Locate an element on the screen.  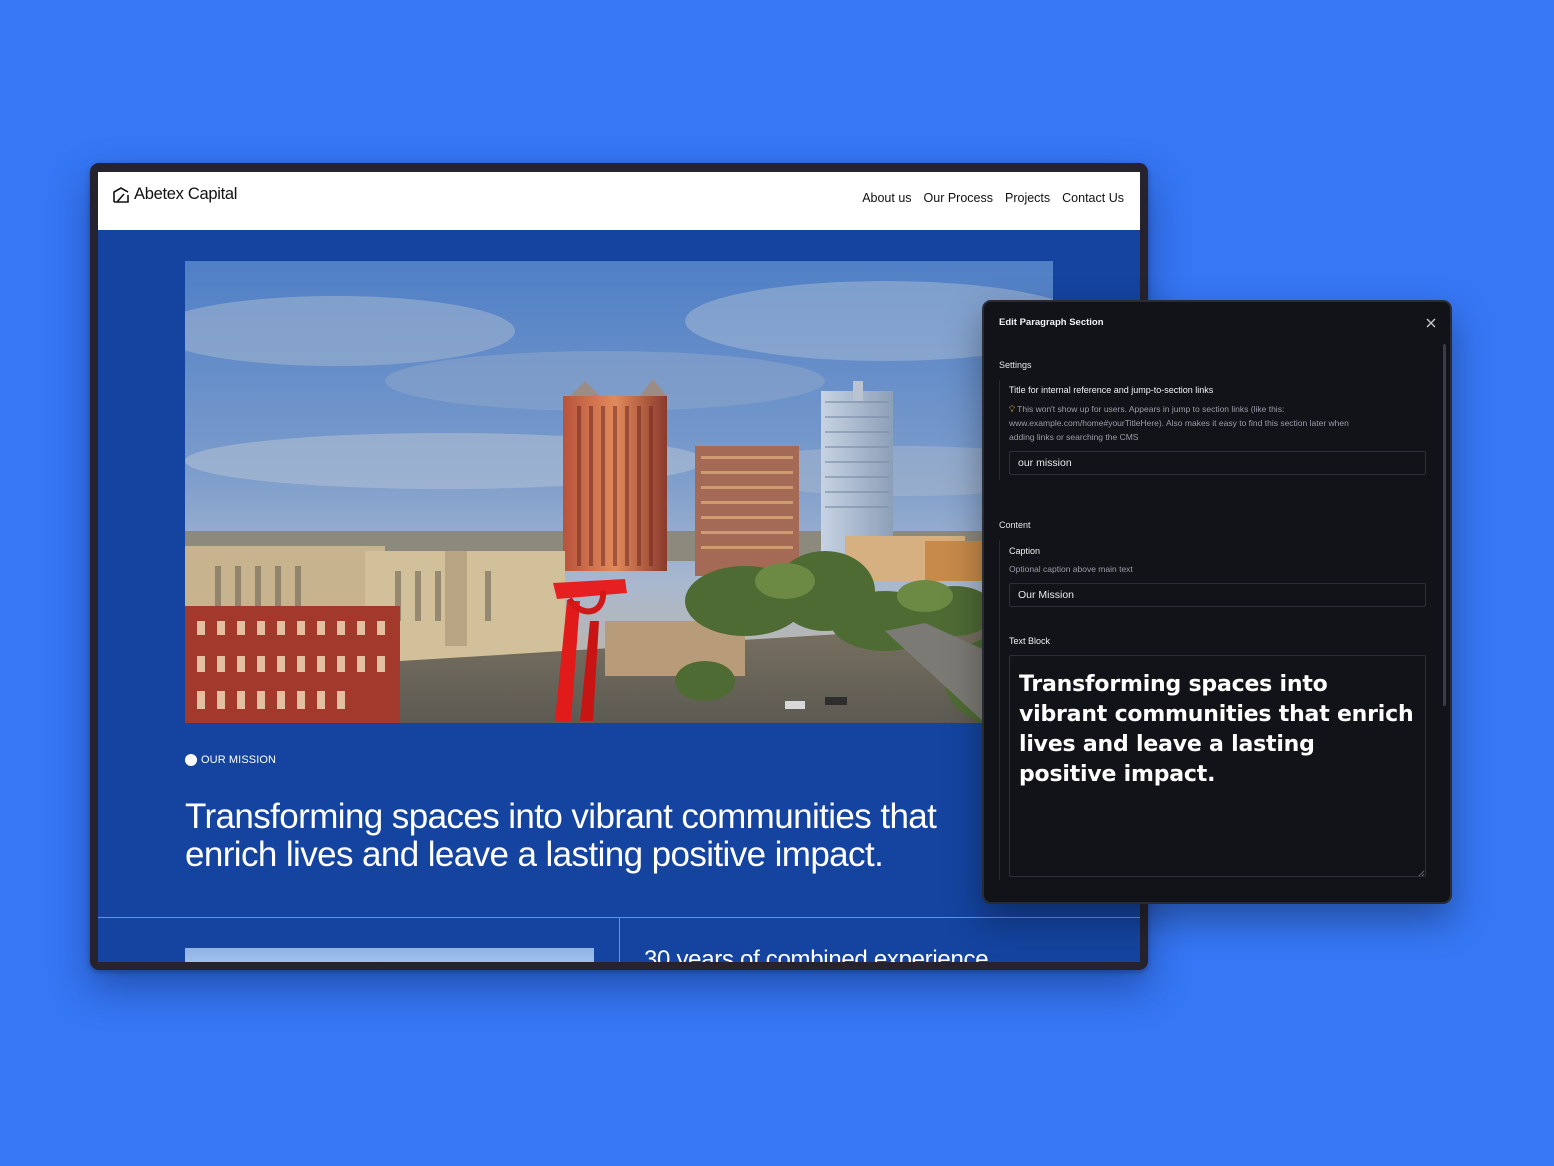
caption-dot-icon is located at coordinates (191, 760).